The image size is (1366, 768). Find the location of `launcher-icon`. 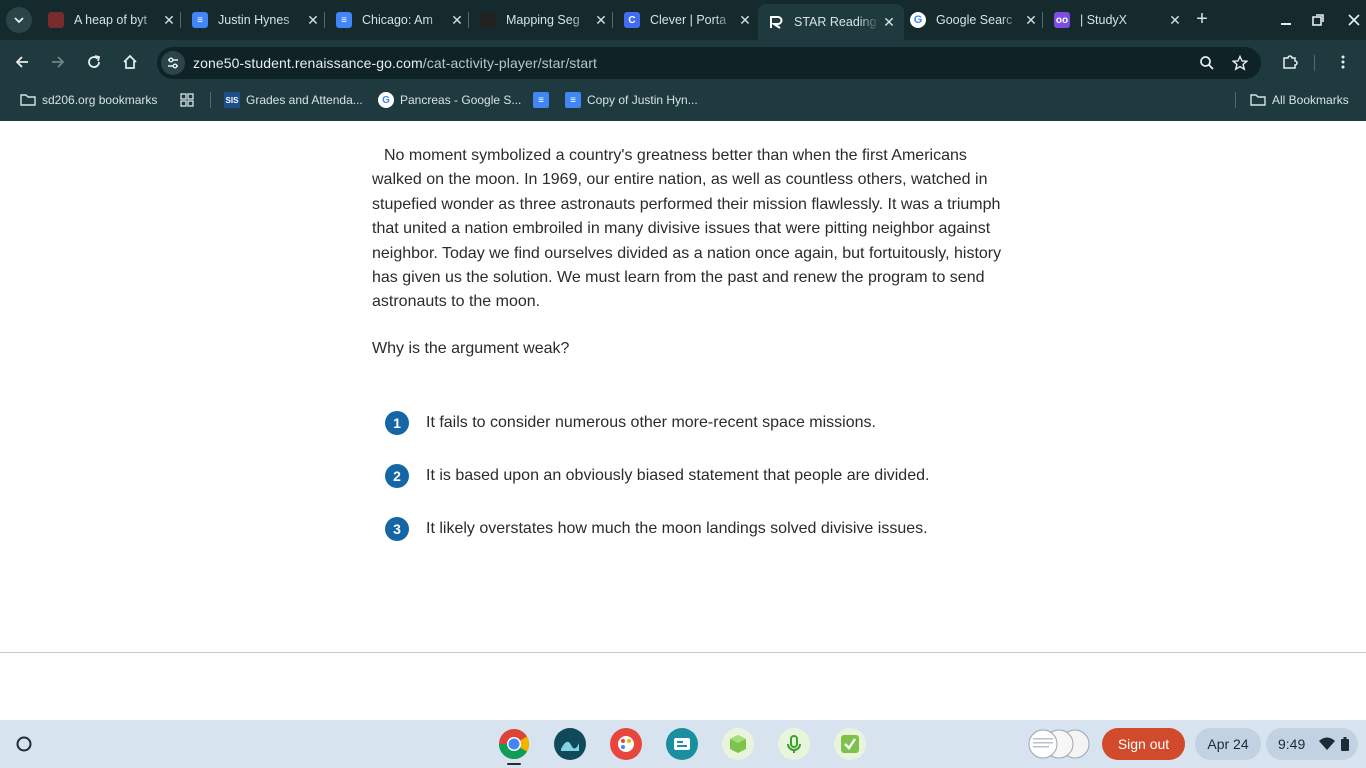

launcher-icon is located at coordinates (24, 744).